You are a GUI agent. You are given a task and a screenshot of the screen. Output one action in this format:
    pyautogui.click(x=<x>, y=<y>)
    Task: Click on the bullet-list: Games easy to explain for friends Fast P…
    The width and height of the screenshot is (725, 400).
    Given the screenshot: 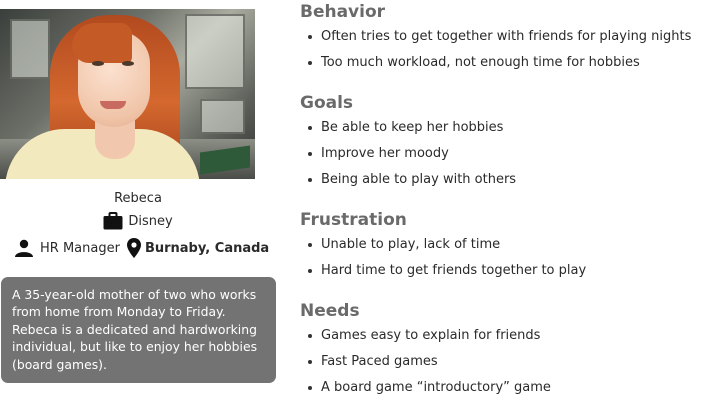 What is the action you would take?
    pyautogui.click(x=425, y=363)
    